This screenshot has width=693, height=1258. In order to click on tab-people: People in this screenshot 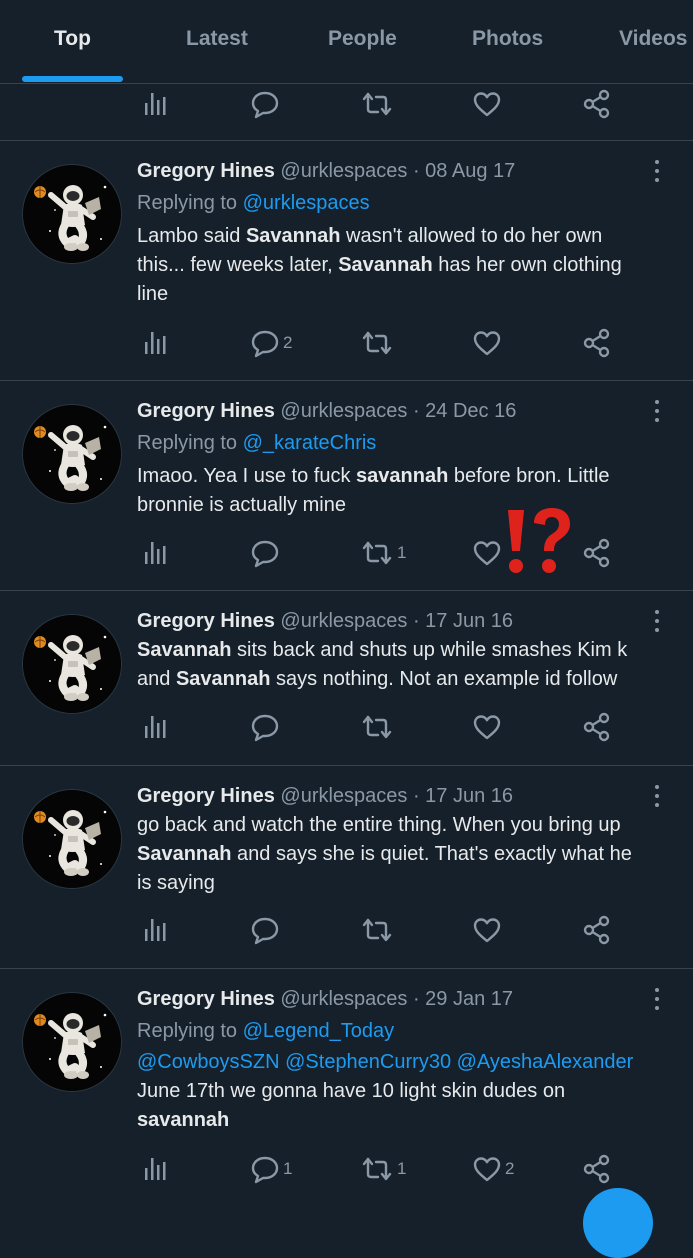, I will do `click(362, 39)`.